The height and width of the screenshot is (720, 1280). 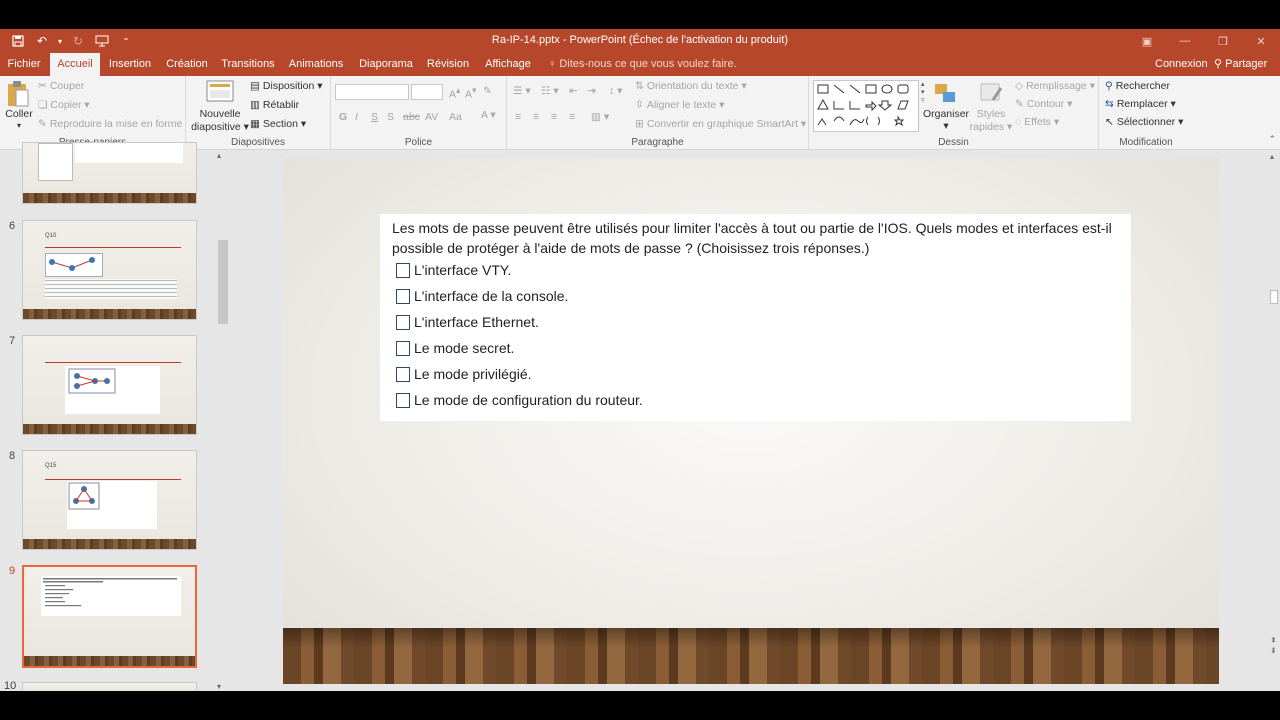 What do you see at coordinates (109, 500) in the screenshot?
I see `slide-thumbnail-8: Q15` at bounding box center [109, 500].